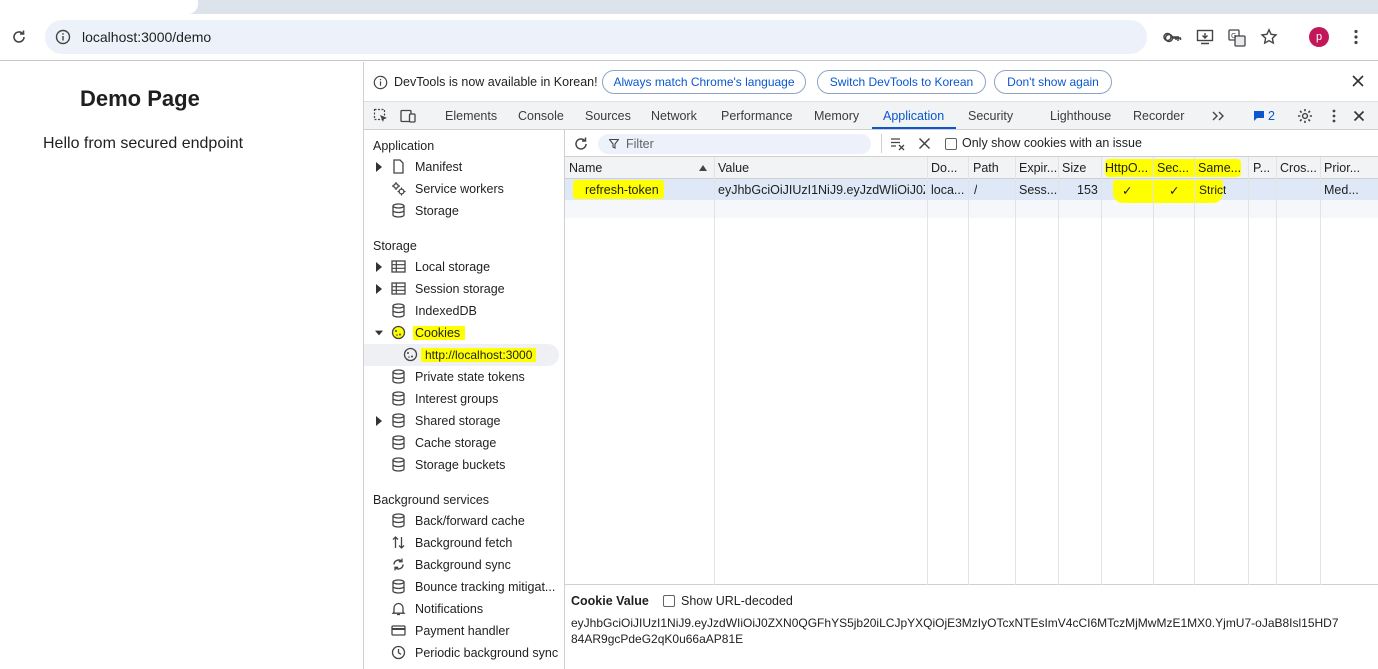 The width and height of the screenshot is (1378, 669). I want to click on tab-performance: Performance, so click(757, 116).